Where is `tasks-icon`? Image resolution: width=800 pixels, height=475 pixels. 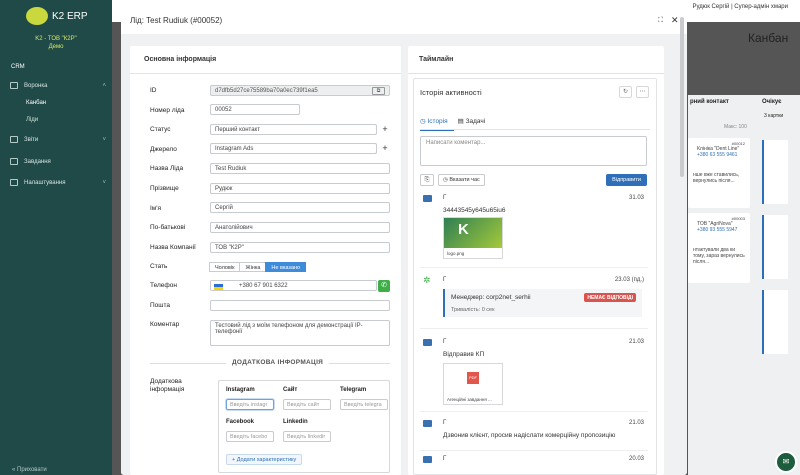 tasks-icon is located at coordinates (14, 161).